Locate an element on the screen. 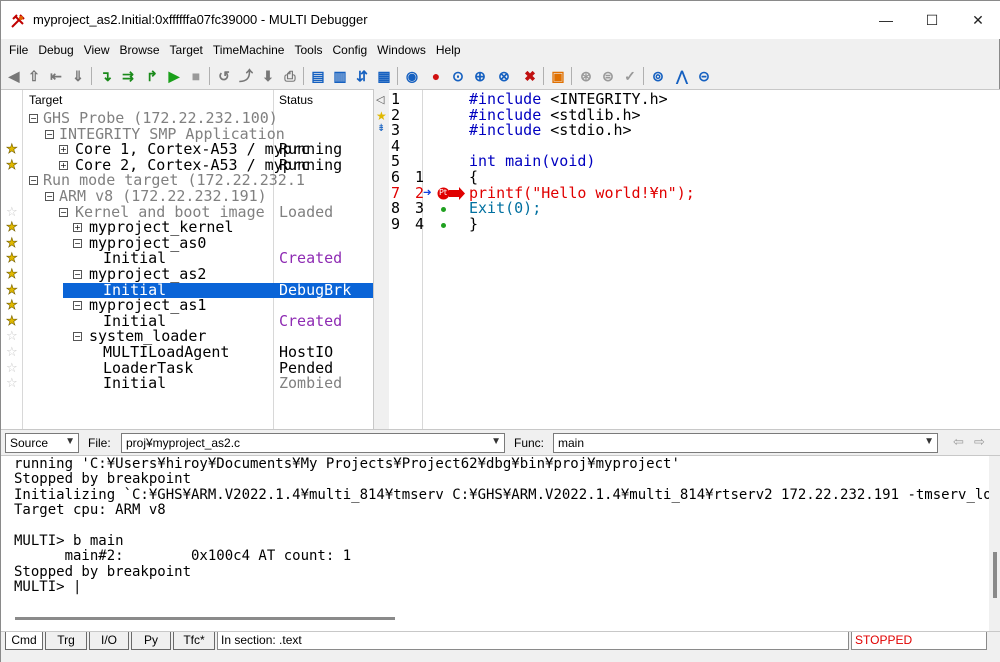 The height and width of the screenshot is (662, 1000). source-line: 5 int main(void) is located at coordinates (694, 162).